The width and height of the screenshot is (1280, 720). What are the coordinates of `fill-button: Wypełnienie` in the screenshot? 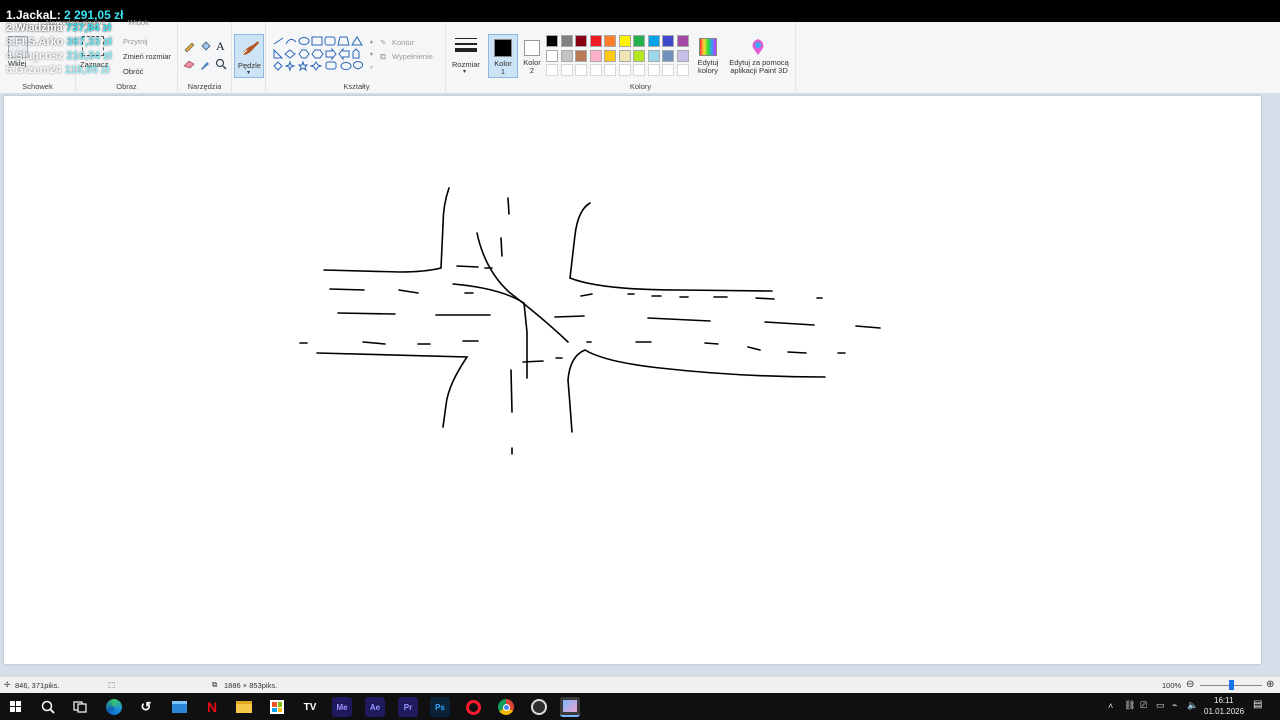 It's located at (412, 56).